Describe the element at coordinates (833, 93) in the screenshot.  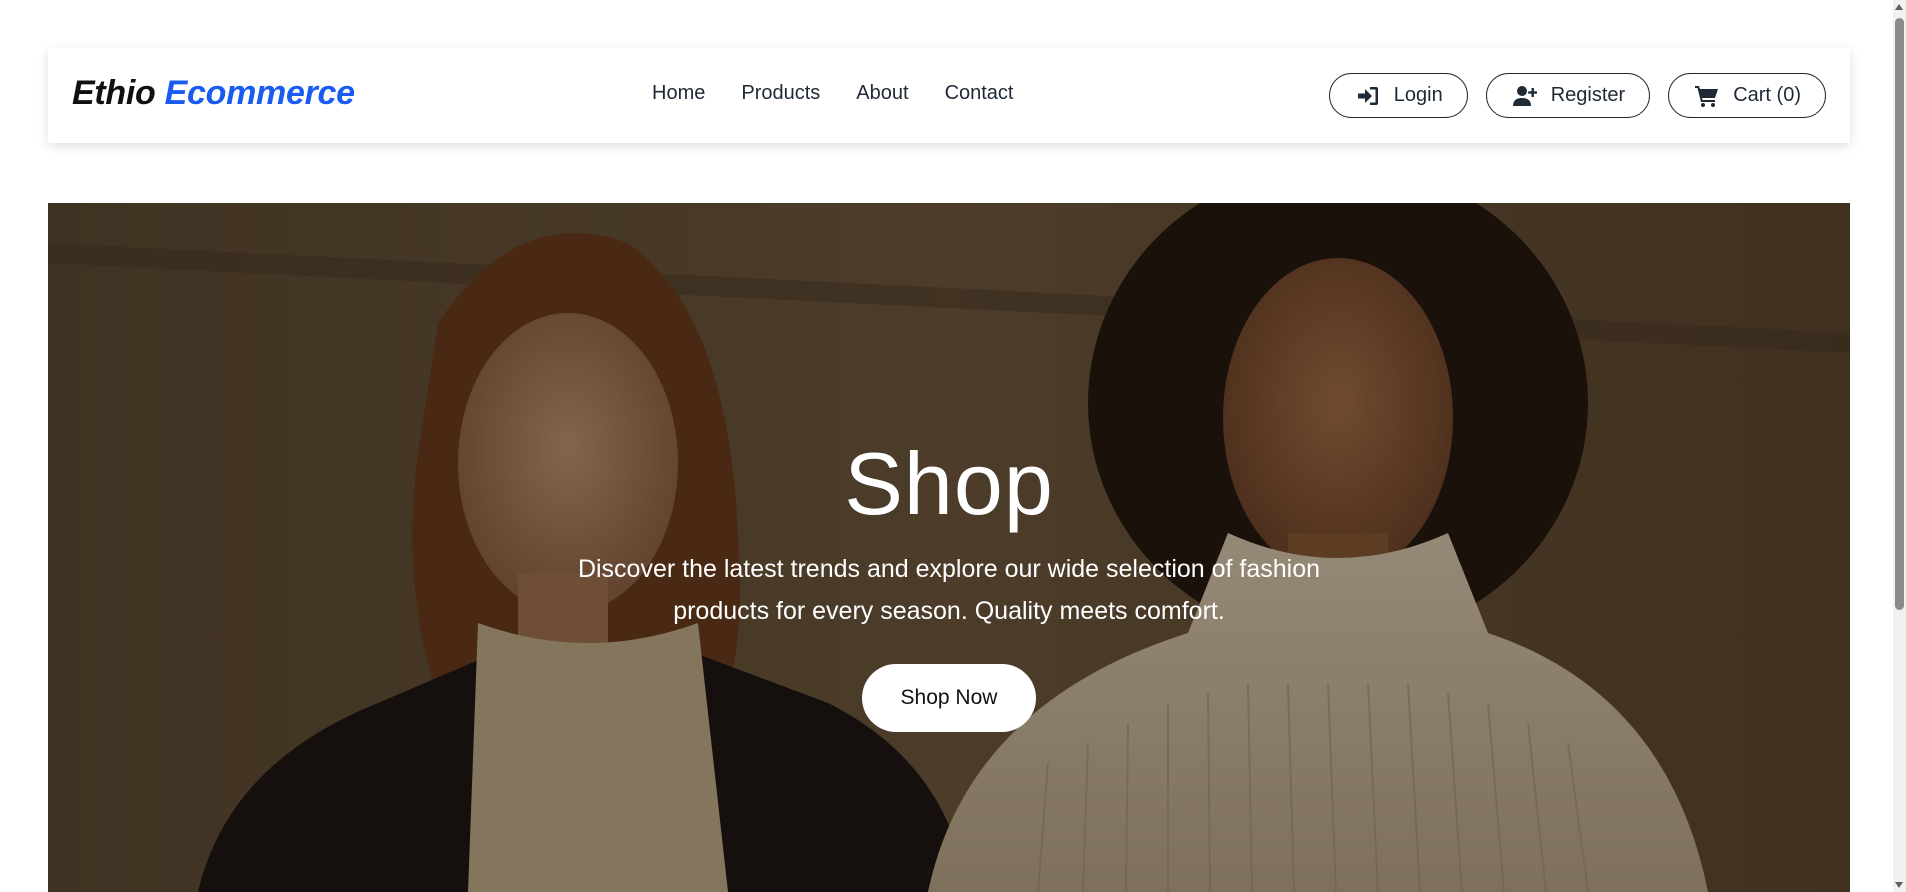
I see `main-nav: Home Products About Contact` at that location.